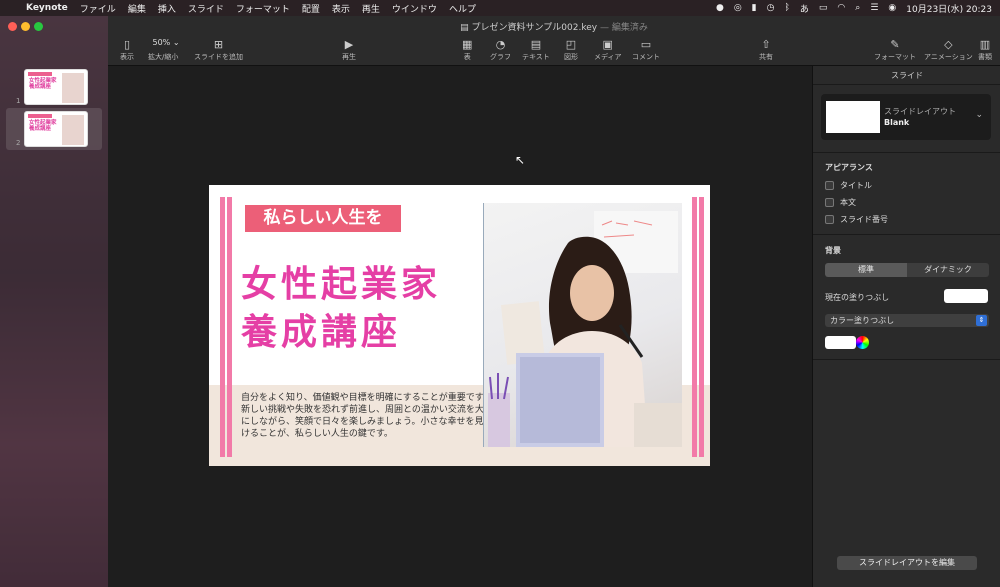 The height and width of the screenshot is (587, 1000). I want to click on wifi-icon: ◠, so click(841, 8).